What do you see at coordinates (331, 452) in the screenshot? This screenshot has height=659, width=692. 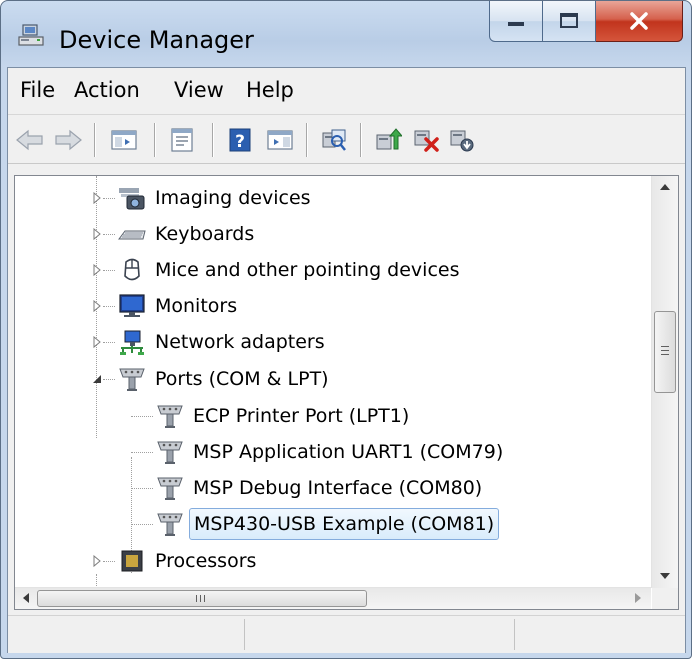 I see `tree-node-msp-application-uart1: MSP Application UART1 (COM79)` at bounding box center [331, 452].